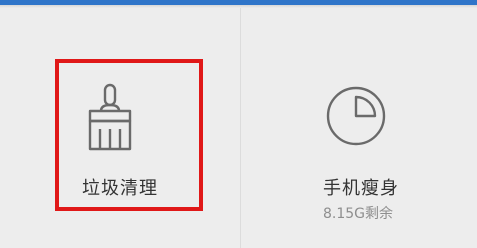 This screenshot has width=477, height=248. I want to click on junk-clean-label: 垃圾清理, so click(120, 188).